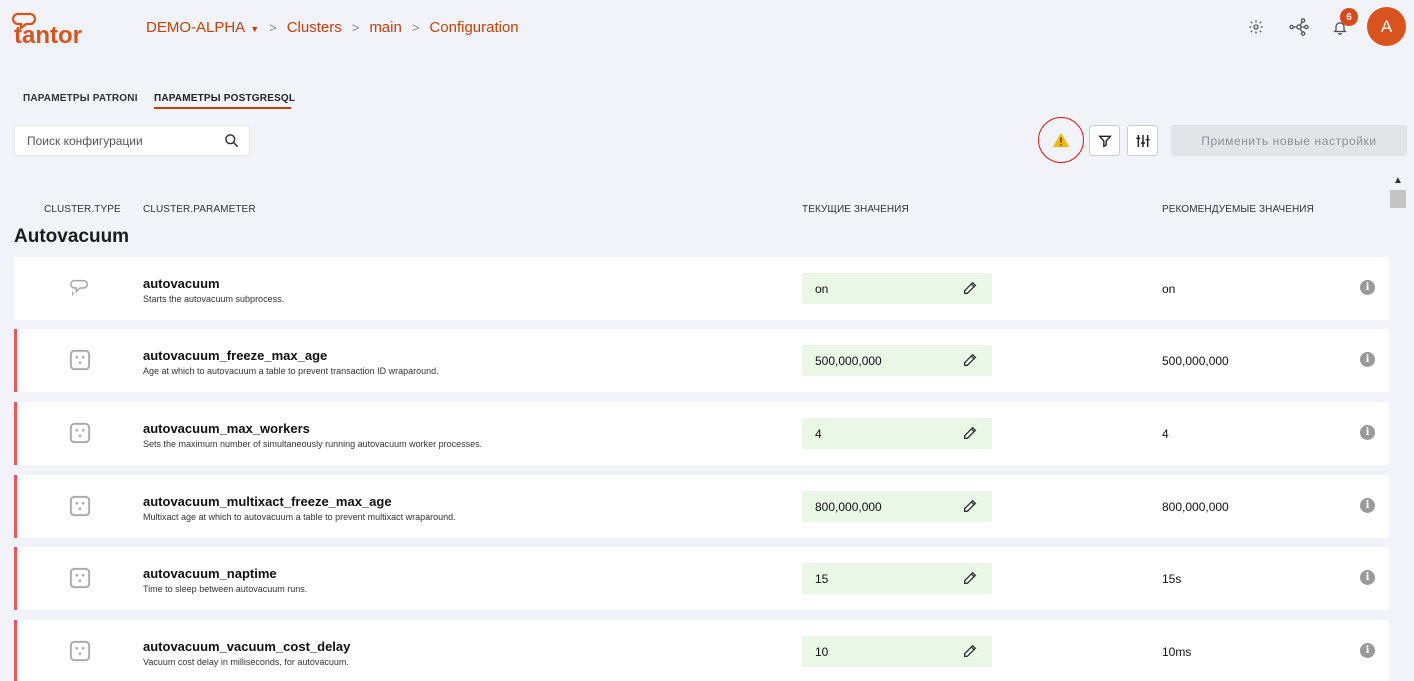 This screenshot has height=681, width=1414. I want to click on warning-button, so click(1061, 140).